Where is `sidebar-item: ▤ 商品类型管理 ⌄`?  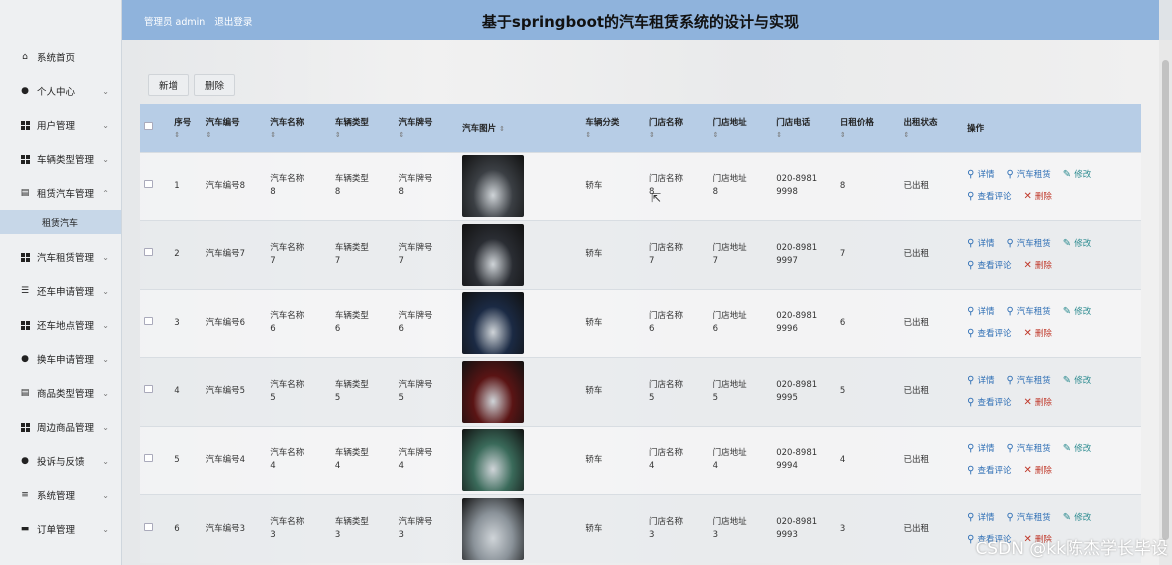 sidebar-item: ▤ 商品类型管理 ⌄ is located at coordinates (60, 393).